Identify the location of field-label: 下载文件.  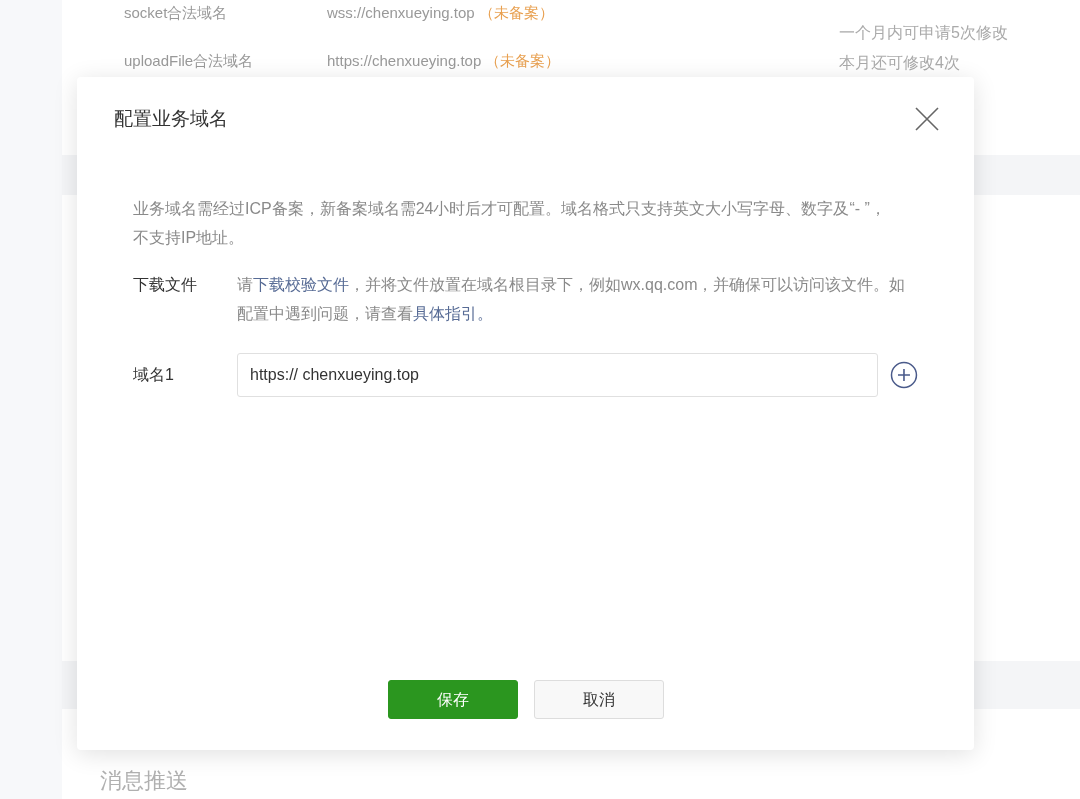
(165, 284).